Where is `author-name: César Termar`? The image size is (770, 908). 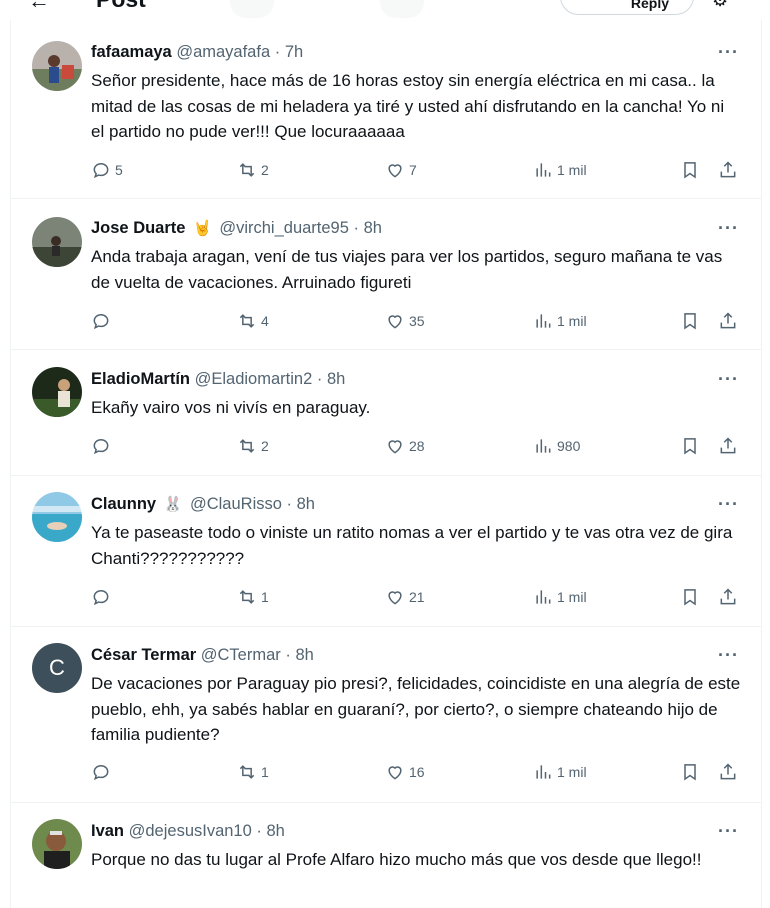
author-name: César Termar is located at coordinates (143, 655).